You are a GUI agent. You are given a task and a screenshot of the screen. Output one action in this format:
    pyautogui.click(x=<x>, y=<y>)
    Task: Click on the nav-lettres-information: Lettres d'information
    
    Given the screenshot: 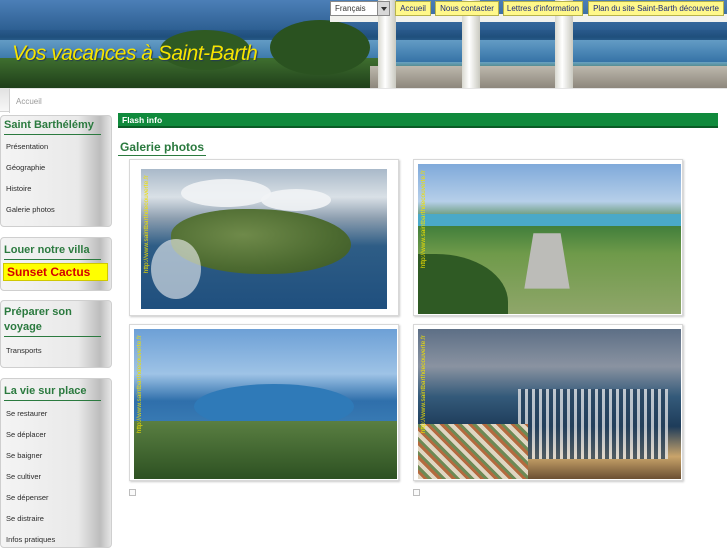 What is the action you would take?
    pyautogui.click(x=543, y=8)
    